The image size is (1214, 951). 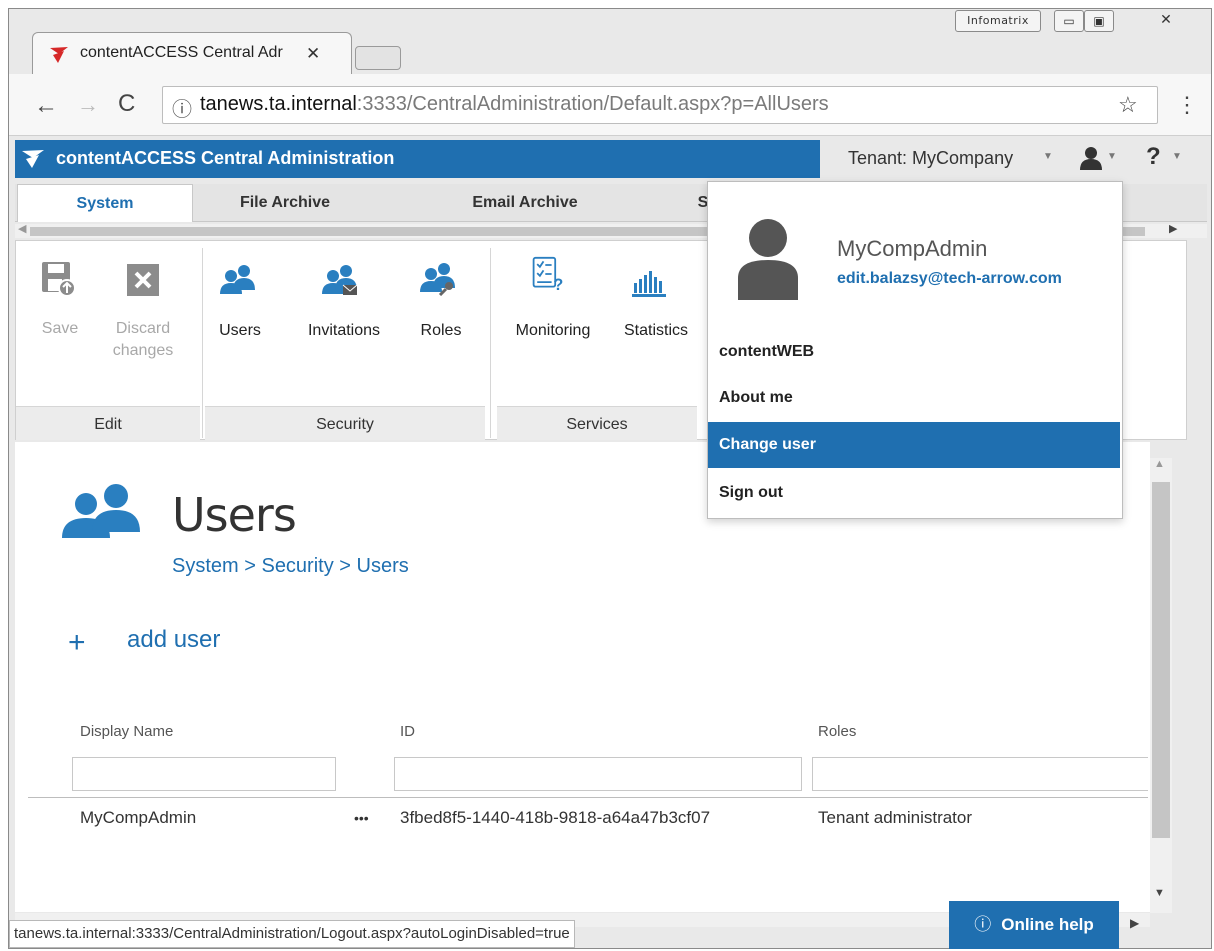 I want to click on statistics-icon, so click(x=650, y=284).